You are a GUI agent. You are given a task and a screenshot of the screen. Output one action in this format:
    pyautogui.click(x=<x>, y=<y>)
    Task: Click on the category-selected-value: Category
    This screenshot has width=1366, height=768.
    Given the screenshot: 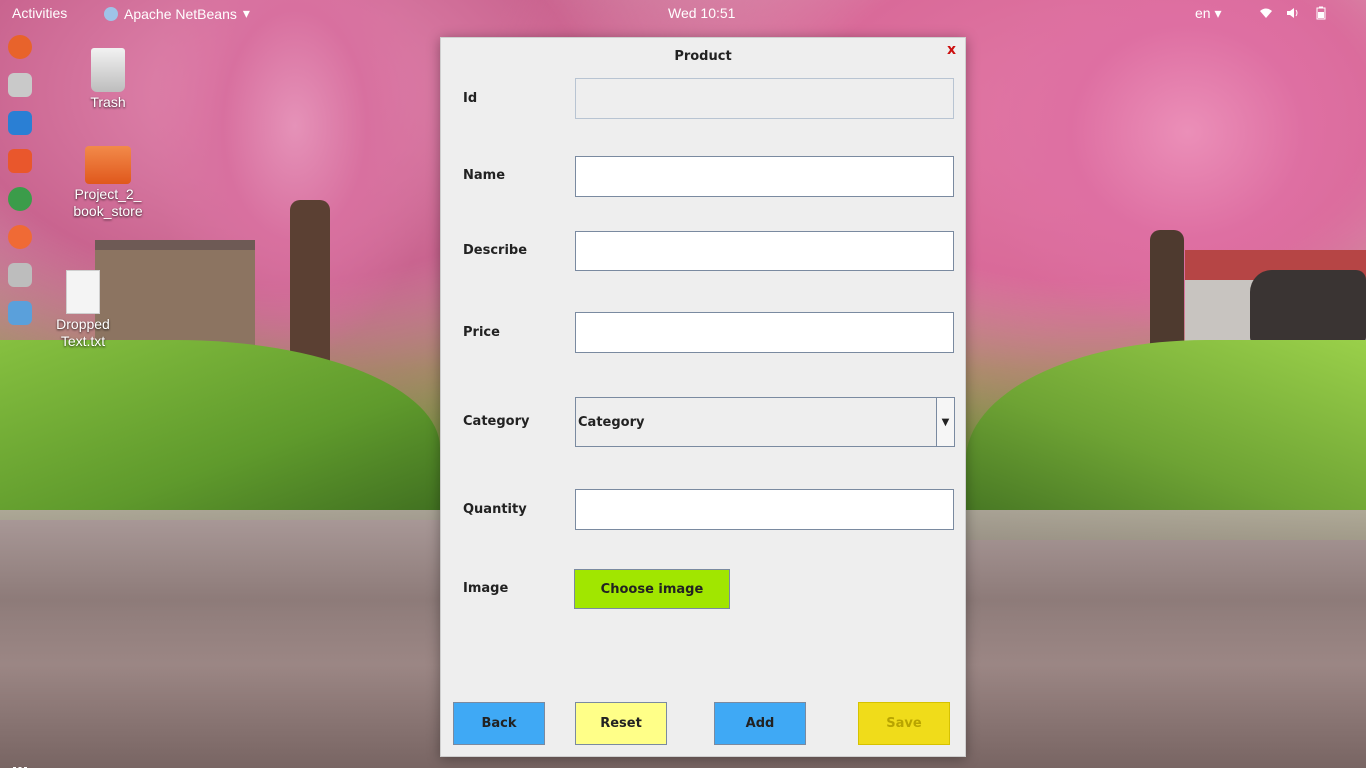 What is the action you would take?
    pyautogui.click(x=611, y=422)
    